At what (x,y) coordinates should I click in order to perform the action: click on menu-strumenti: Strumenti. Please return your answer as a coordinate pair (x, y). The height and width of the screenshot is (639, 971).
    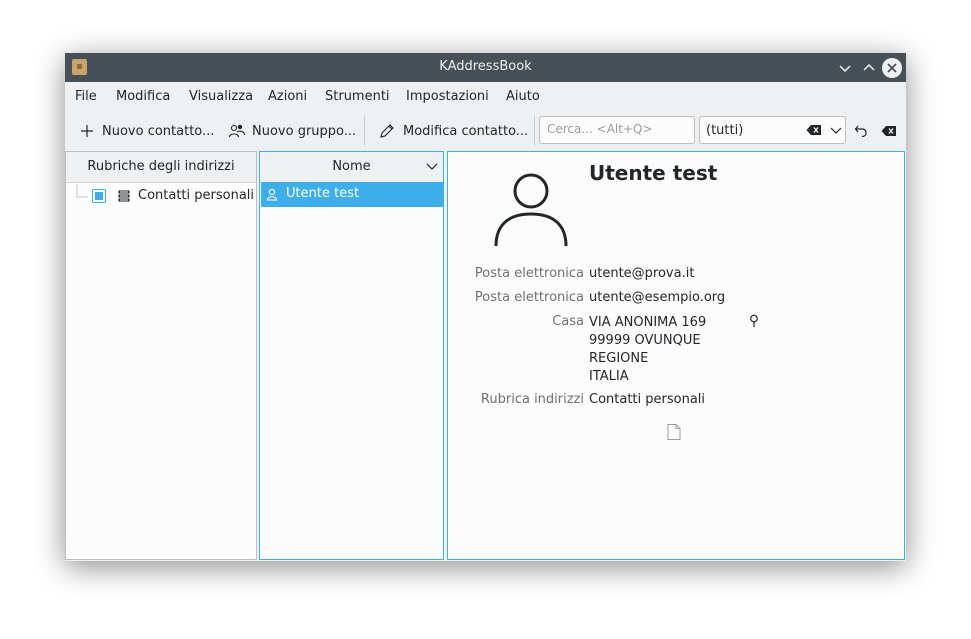
    Looking at the image, I should click on (357, 96).